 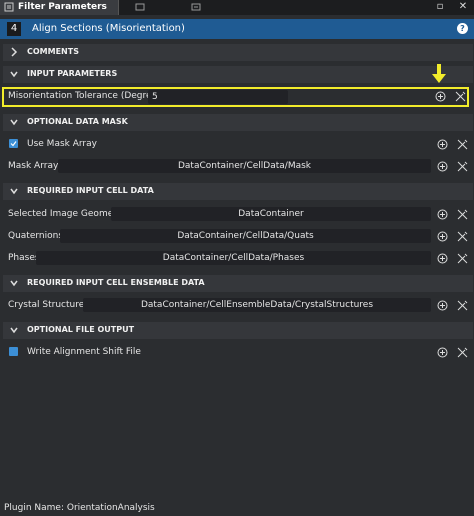 I want to click on quaternions-selector: DataContainer/CellData/Quats, so click(x=245, y=236).